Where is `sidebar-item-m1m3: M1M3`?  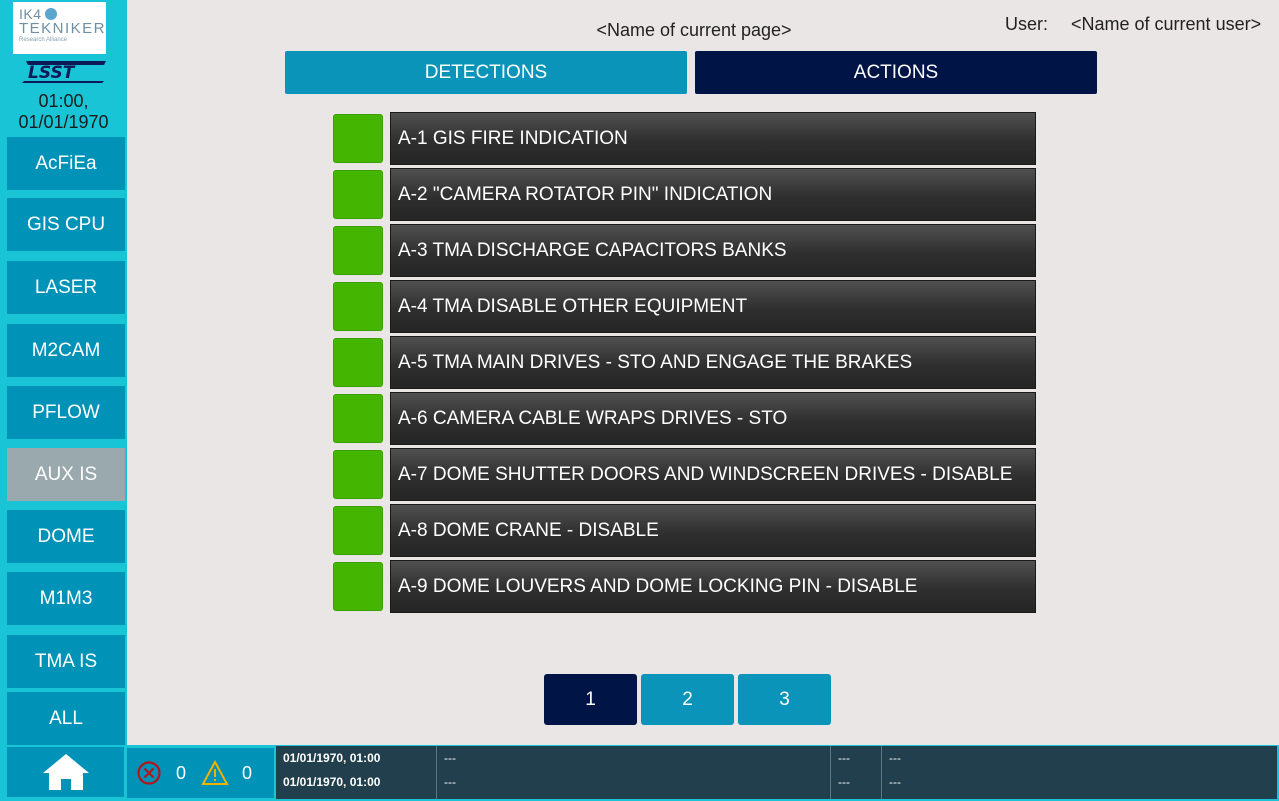 sidebar-item-m1m3: M1M3 is located at coordinates (66, 598).